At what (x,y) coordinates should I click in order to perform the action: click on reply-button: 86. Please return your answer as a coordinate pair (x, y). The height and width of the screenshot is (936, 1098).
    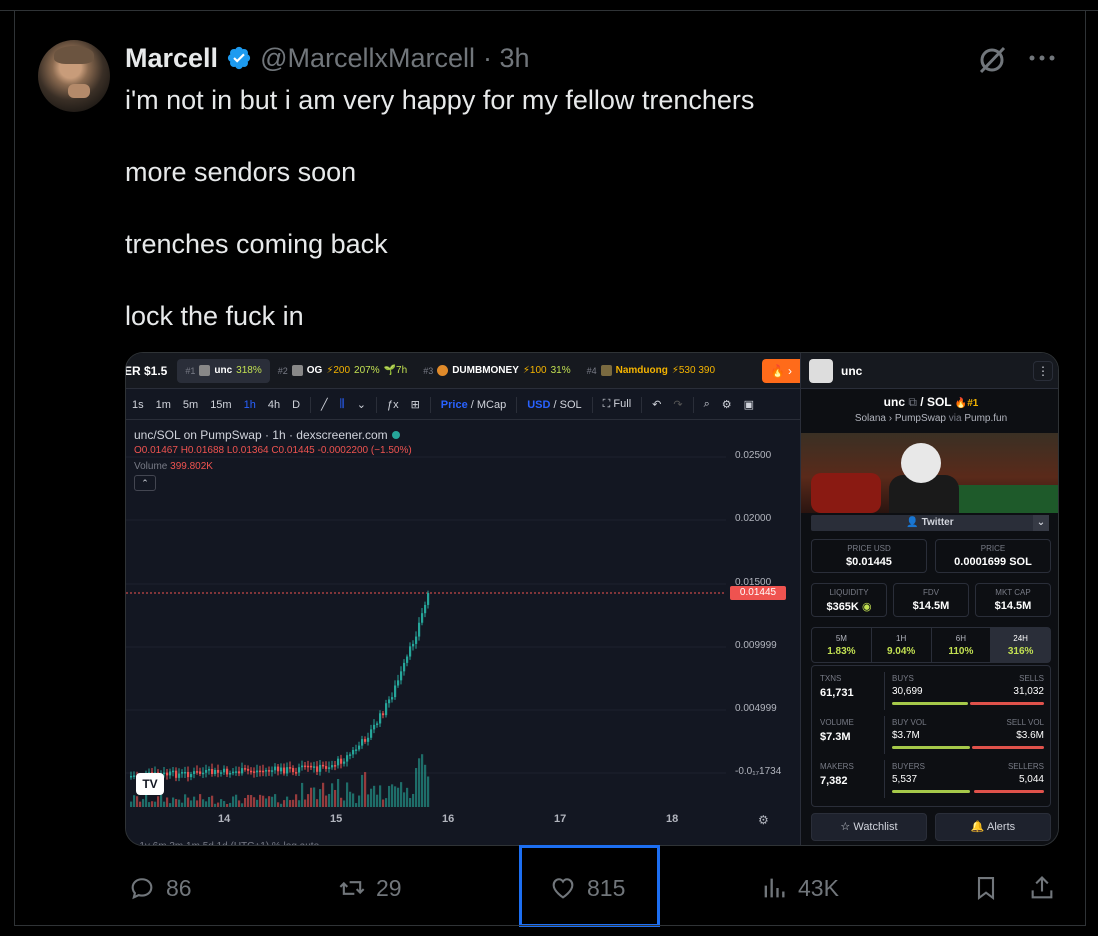
    Looking at the image, I should click on (160, 888).